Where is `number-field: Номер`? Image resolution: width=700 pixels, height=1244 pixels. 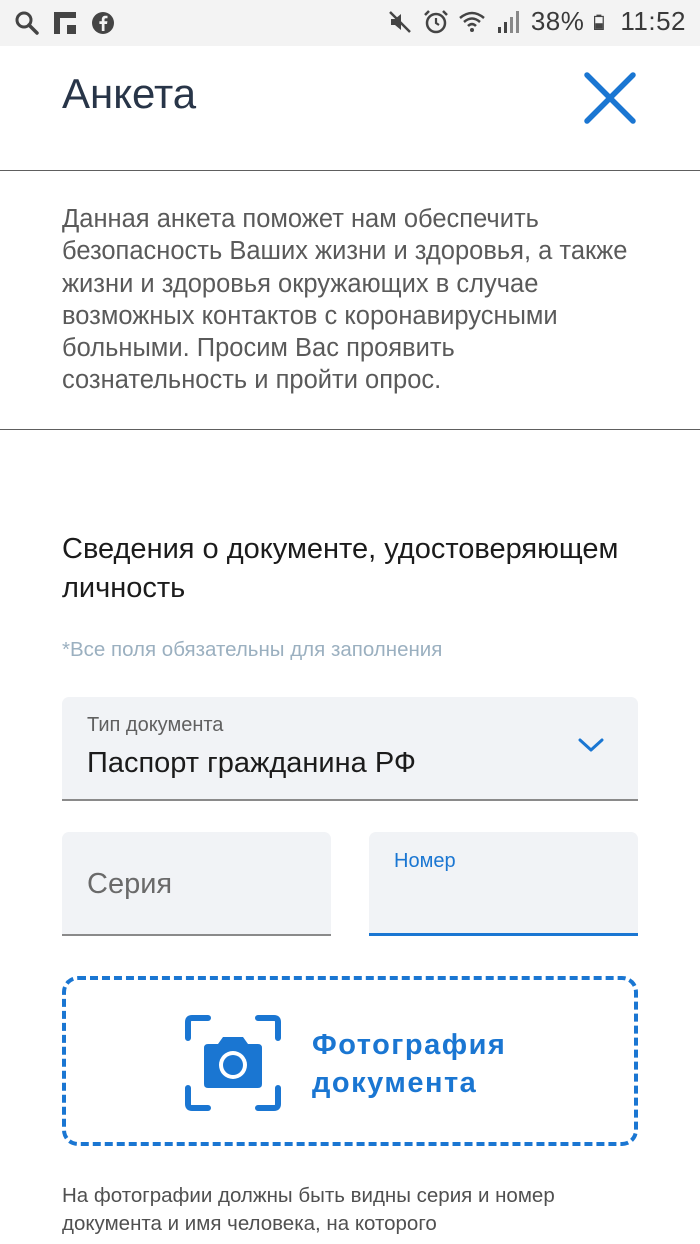 number-field: Номер is located at coordinates (503, 884).